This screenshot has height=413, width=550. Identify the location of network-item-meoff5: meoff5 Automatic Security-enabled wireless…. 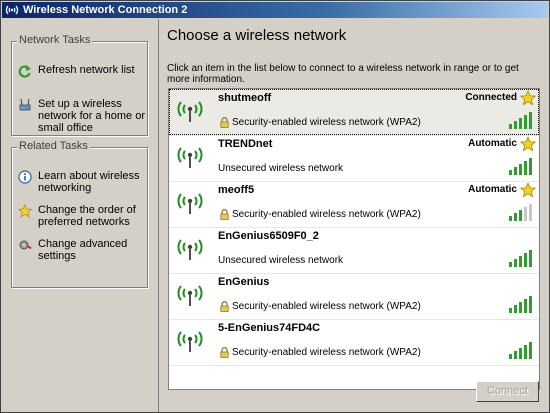
(354, 204).